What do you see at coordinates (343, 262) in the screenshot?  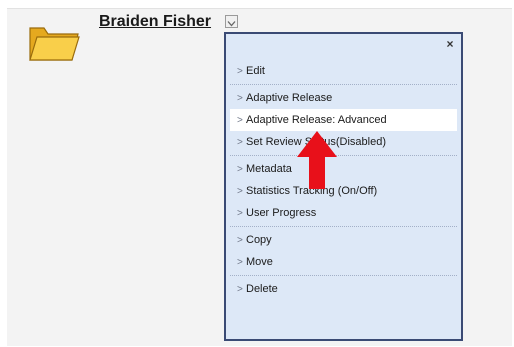 I see `menu-item-move: > Move` at bounding box center [343, 262].